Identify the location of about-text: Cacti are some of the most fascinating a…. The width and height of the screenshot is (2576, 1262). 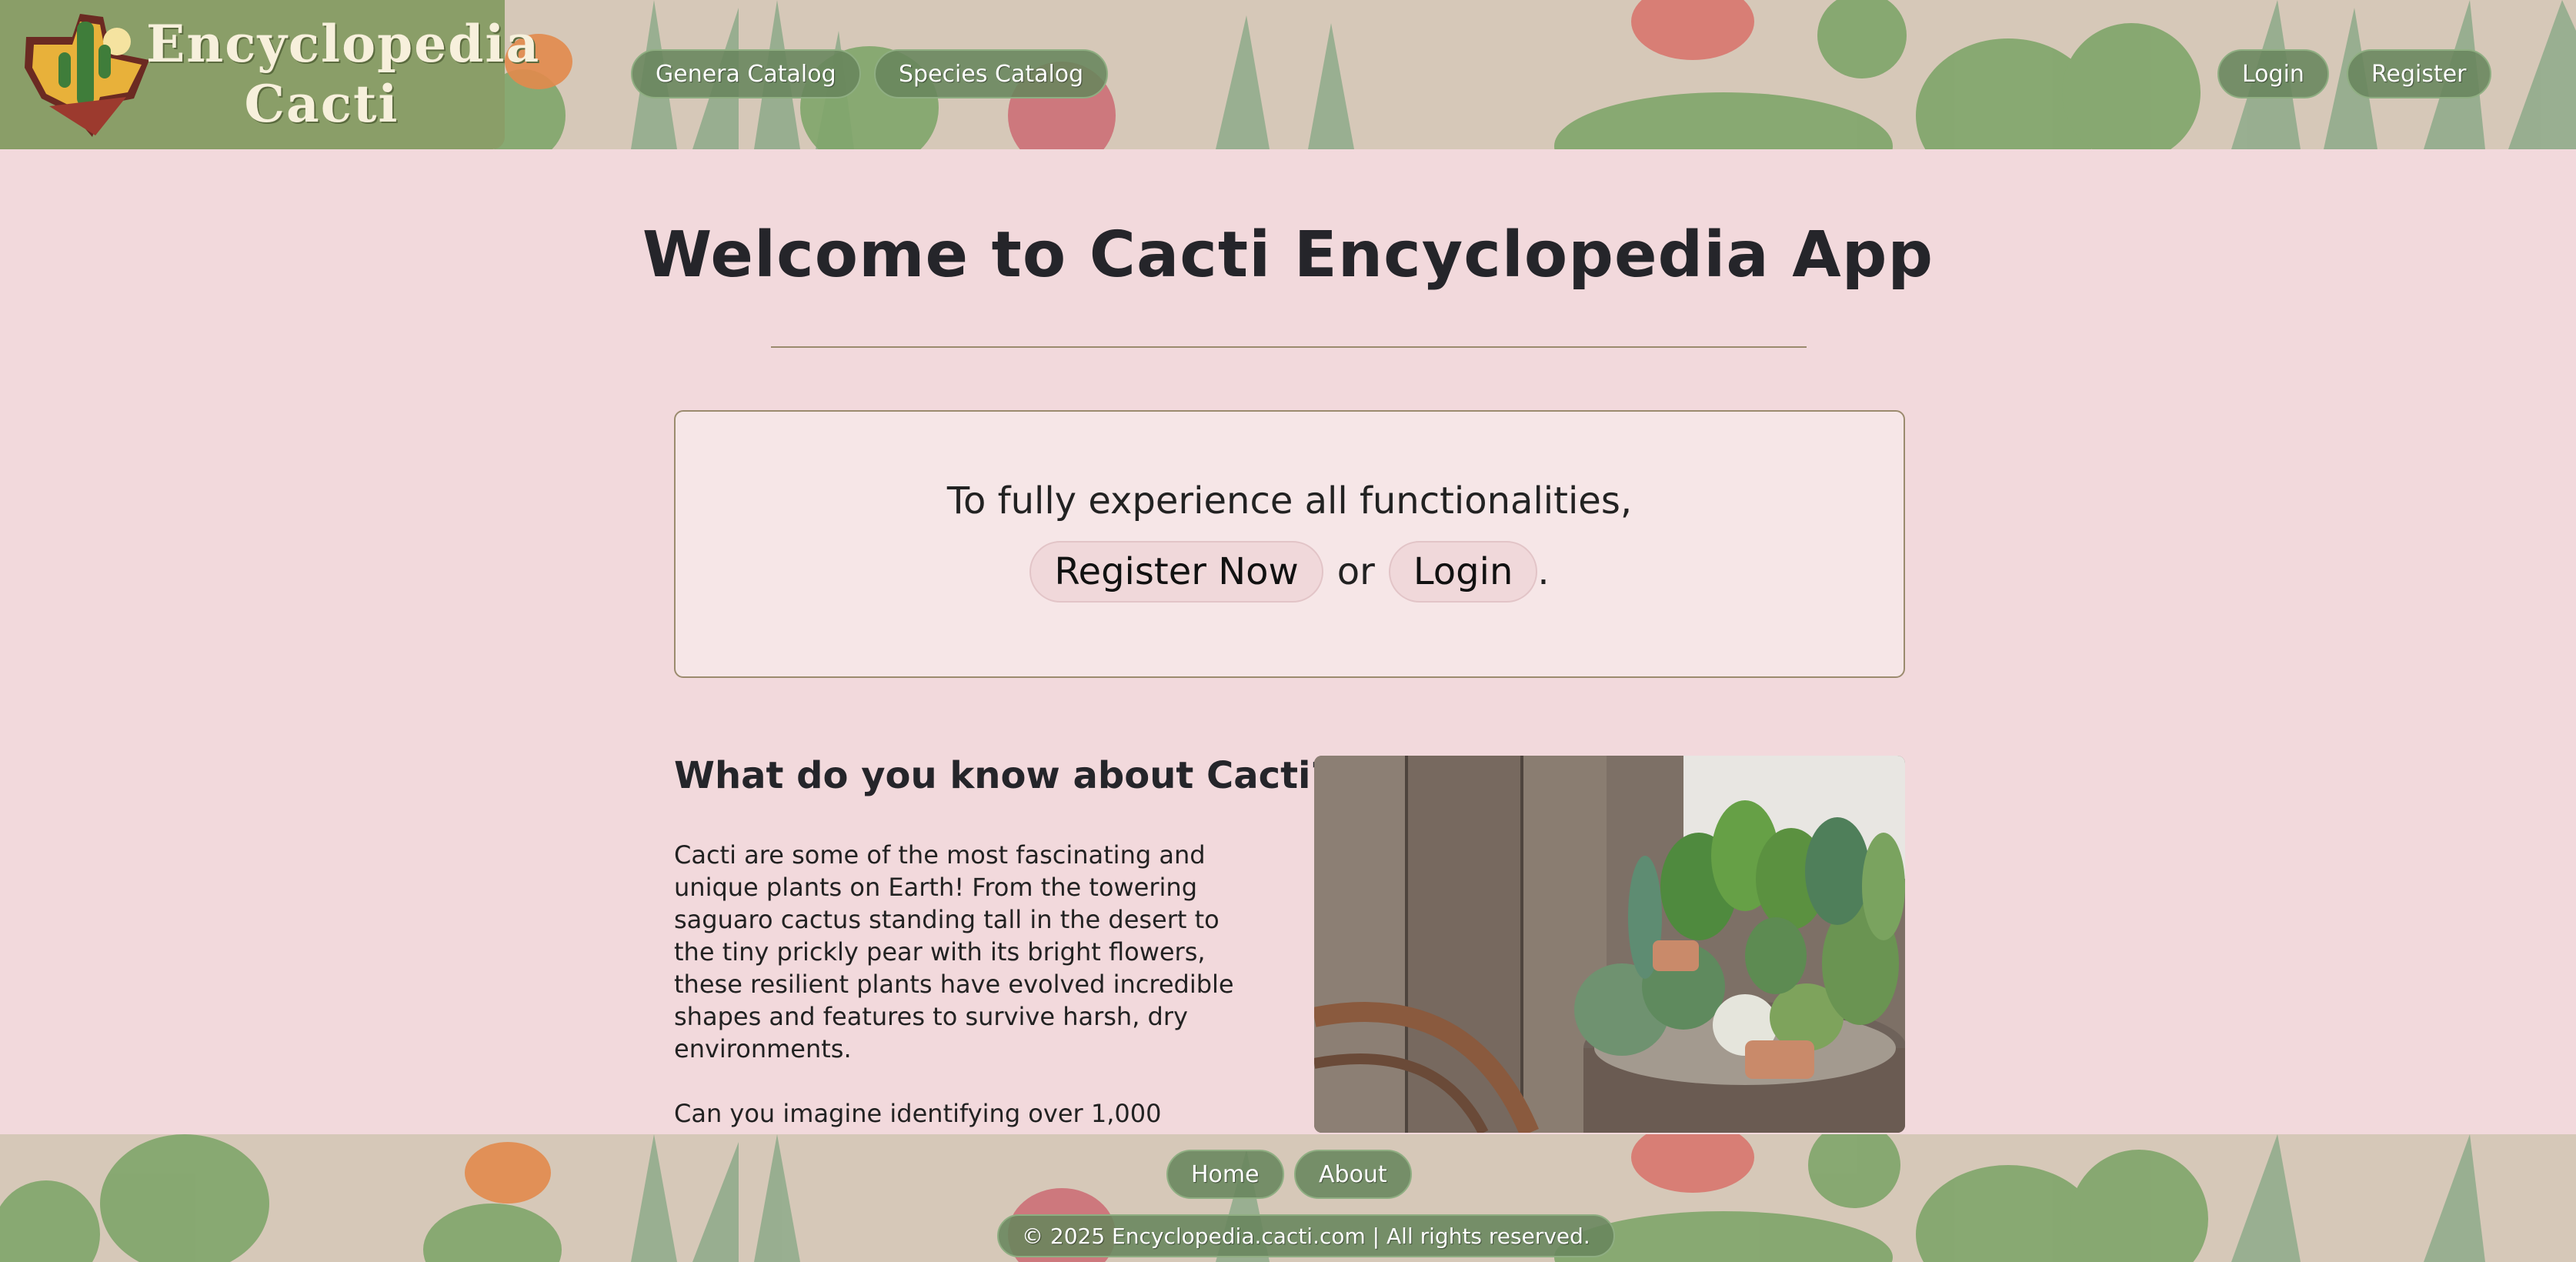
(959, 984).